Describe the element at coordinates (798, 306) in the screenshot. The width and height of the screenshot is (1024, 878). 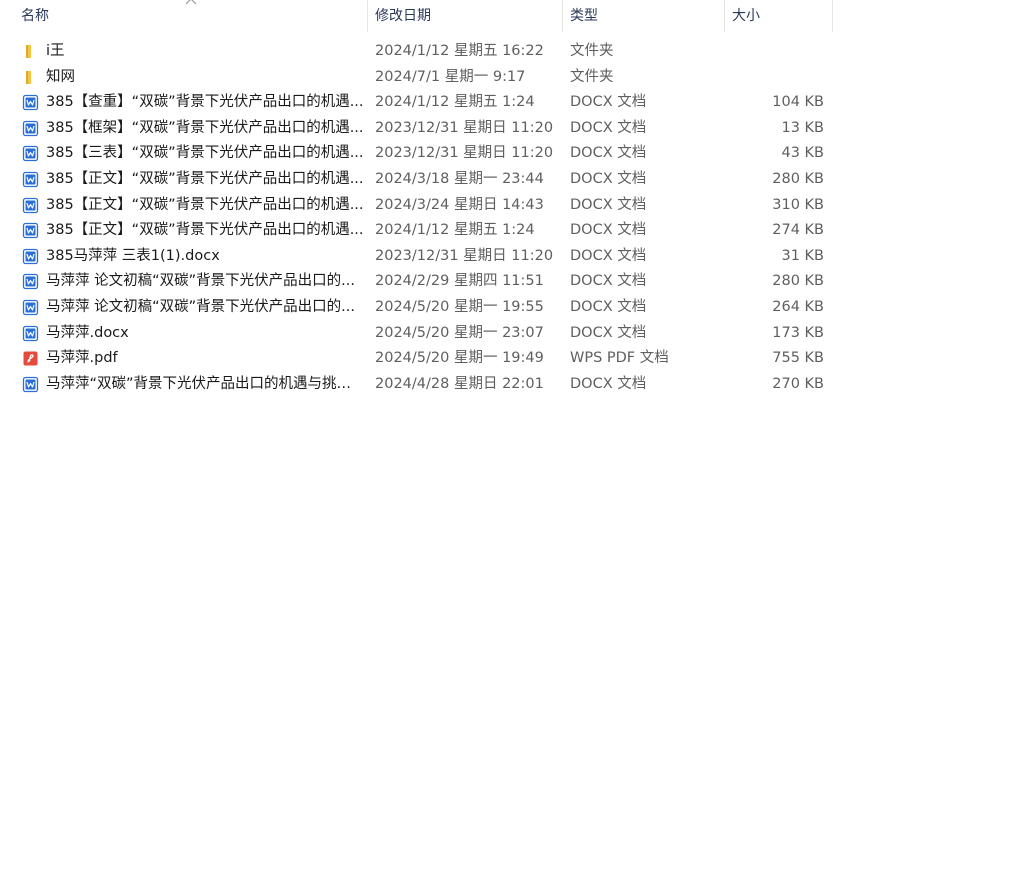
I see `file-size: 264 KB` at that location.